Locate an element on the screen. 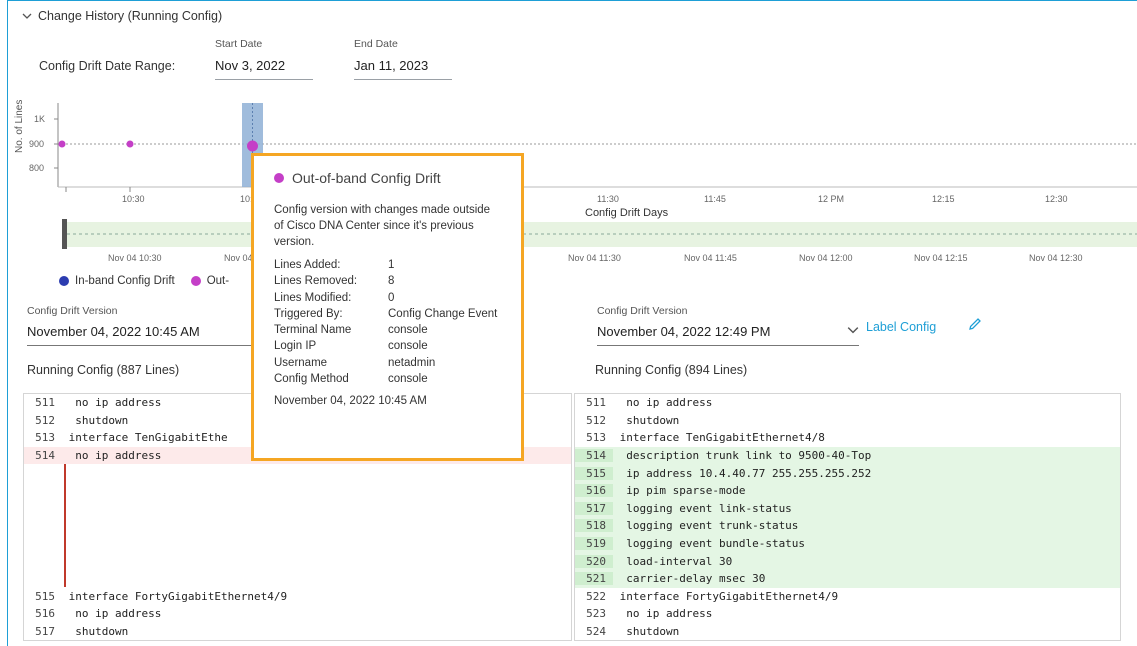 The width and height of the screenshot is (1137, 646). code-line: 517 shutdown is located at coordinates (297, 631).